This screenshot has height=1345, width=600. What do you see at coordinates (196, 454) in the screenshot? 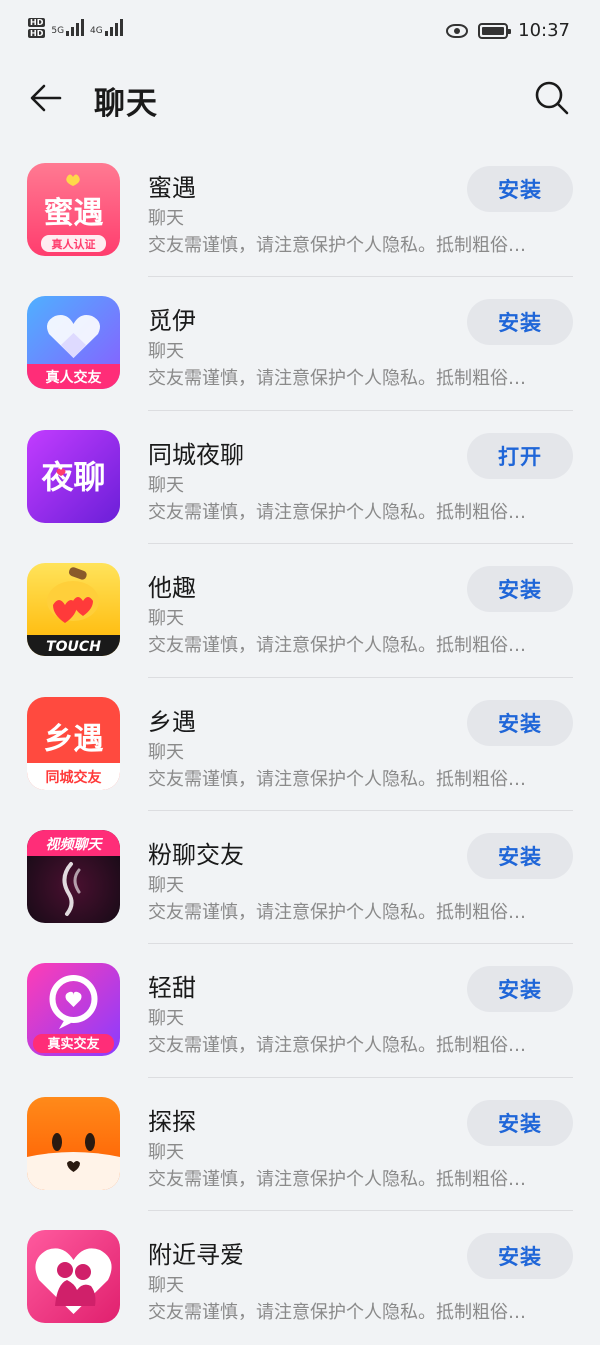
I see `app-name: 同城夜聊` at bounding box center [196, 454].